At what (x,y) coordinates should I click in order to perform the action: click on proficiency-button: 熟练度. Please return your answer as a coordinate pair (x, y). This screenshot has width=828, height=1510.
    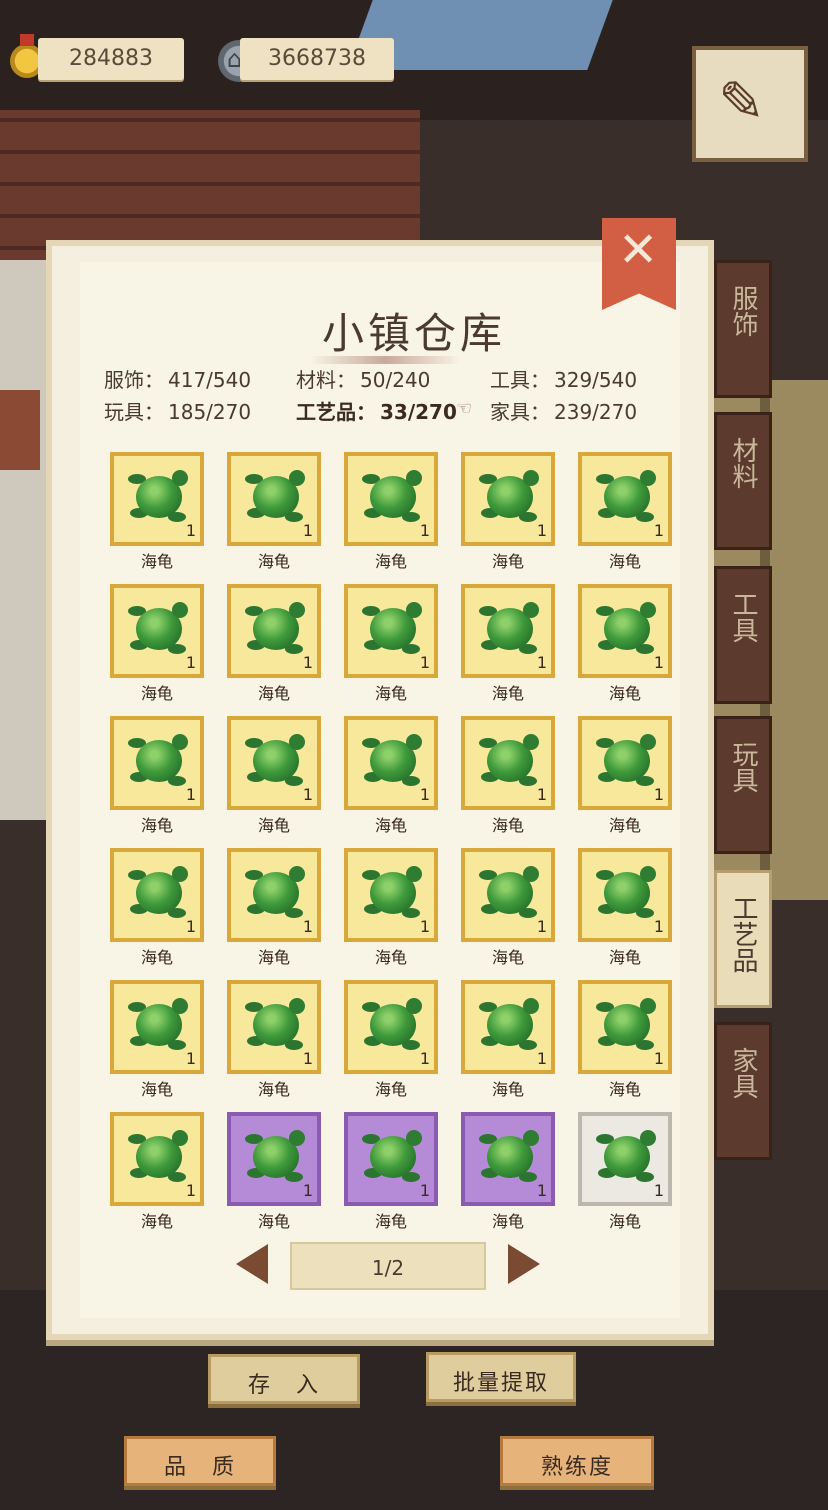
    Looking at the image, I should click on (577, 1461).